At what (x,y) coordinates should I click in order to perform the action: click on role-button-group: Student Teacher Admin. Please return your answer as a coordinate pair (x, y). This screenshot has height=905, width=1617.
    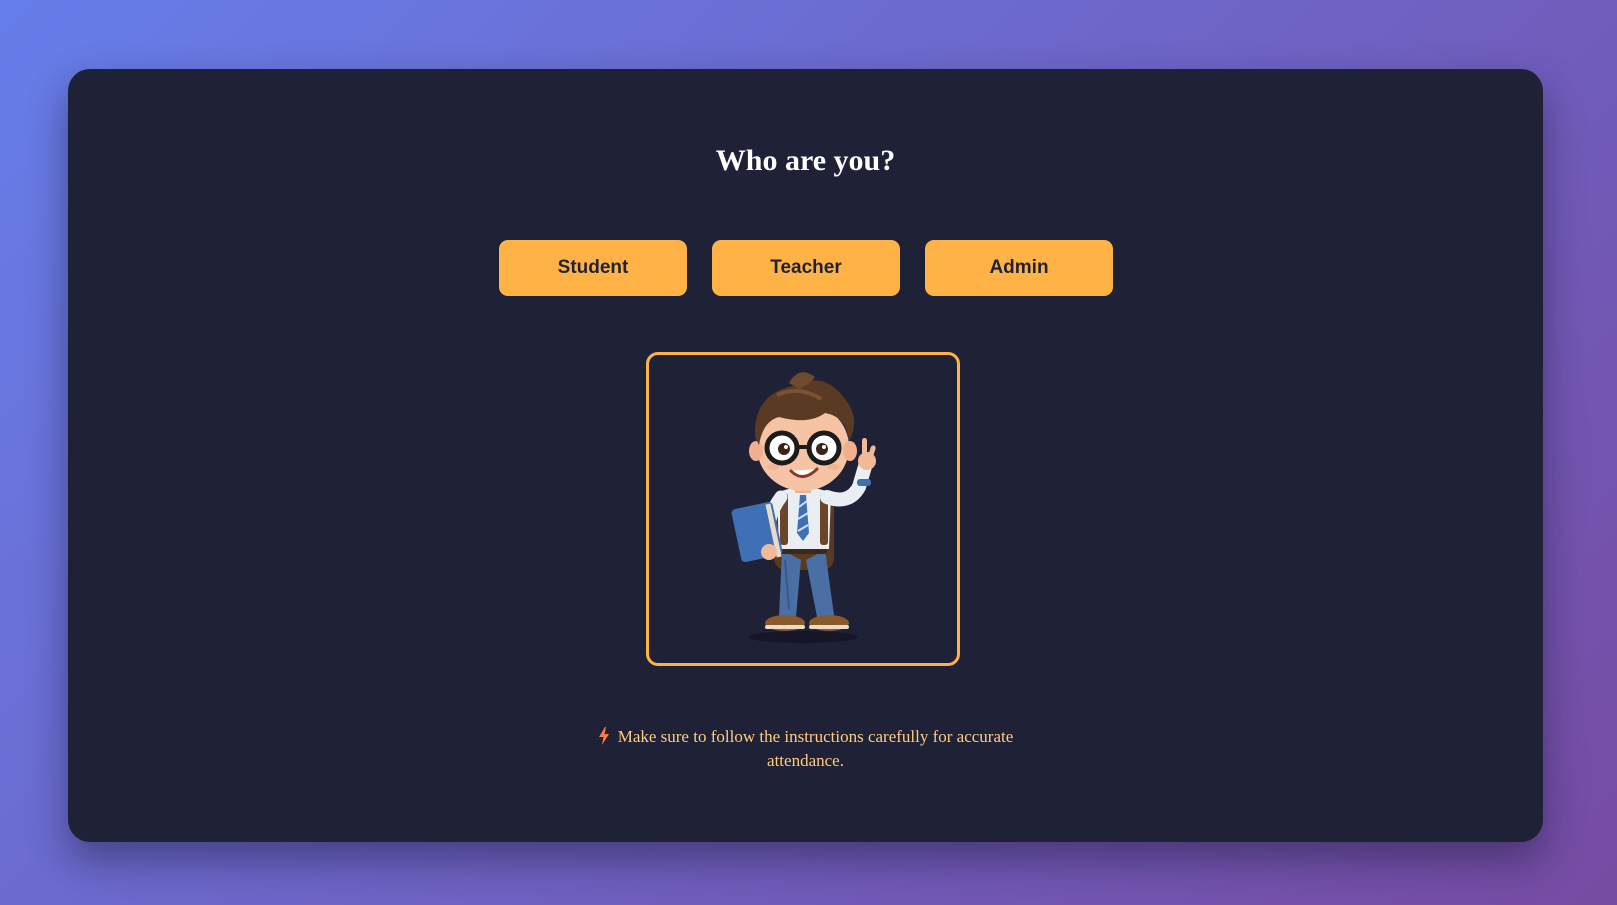
    Looking at the image, I should click on (806, 268).